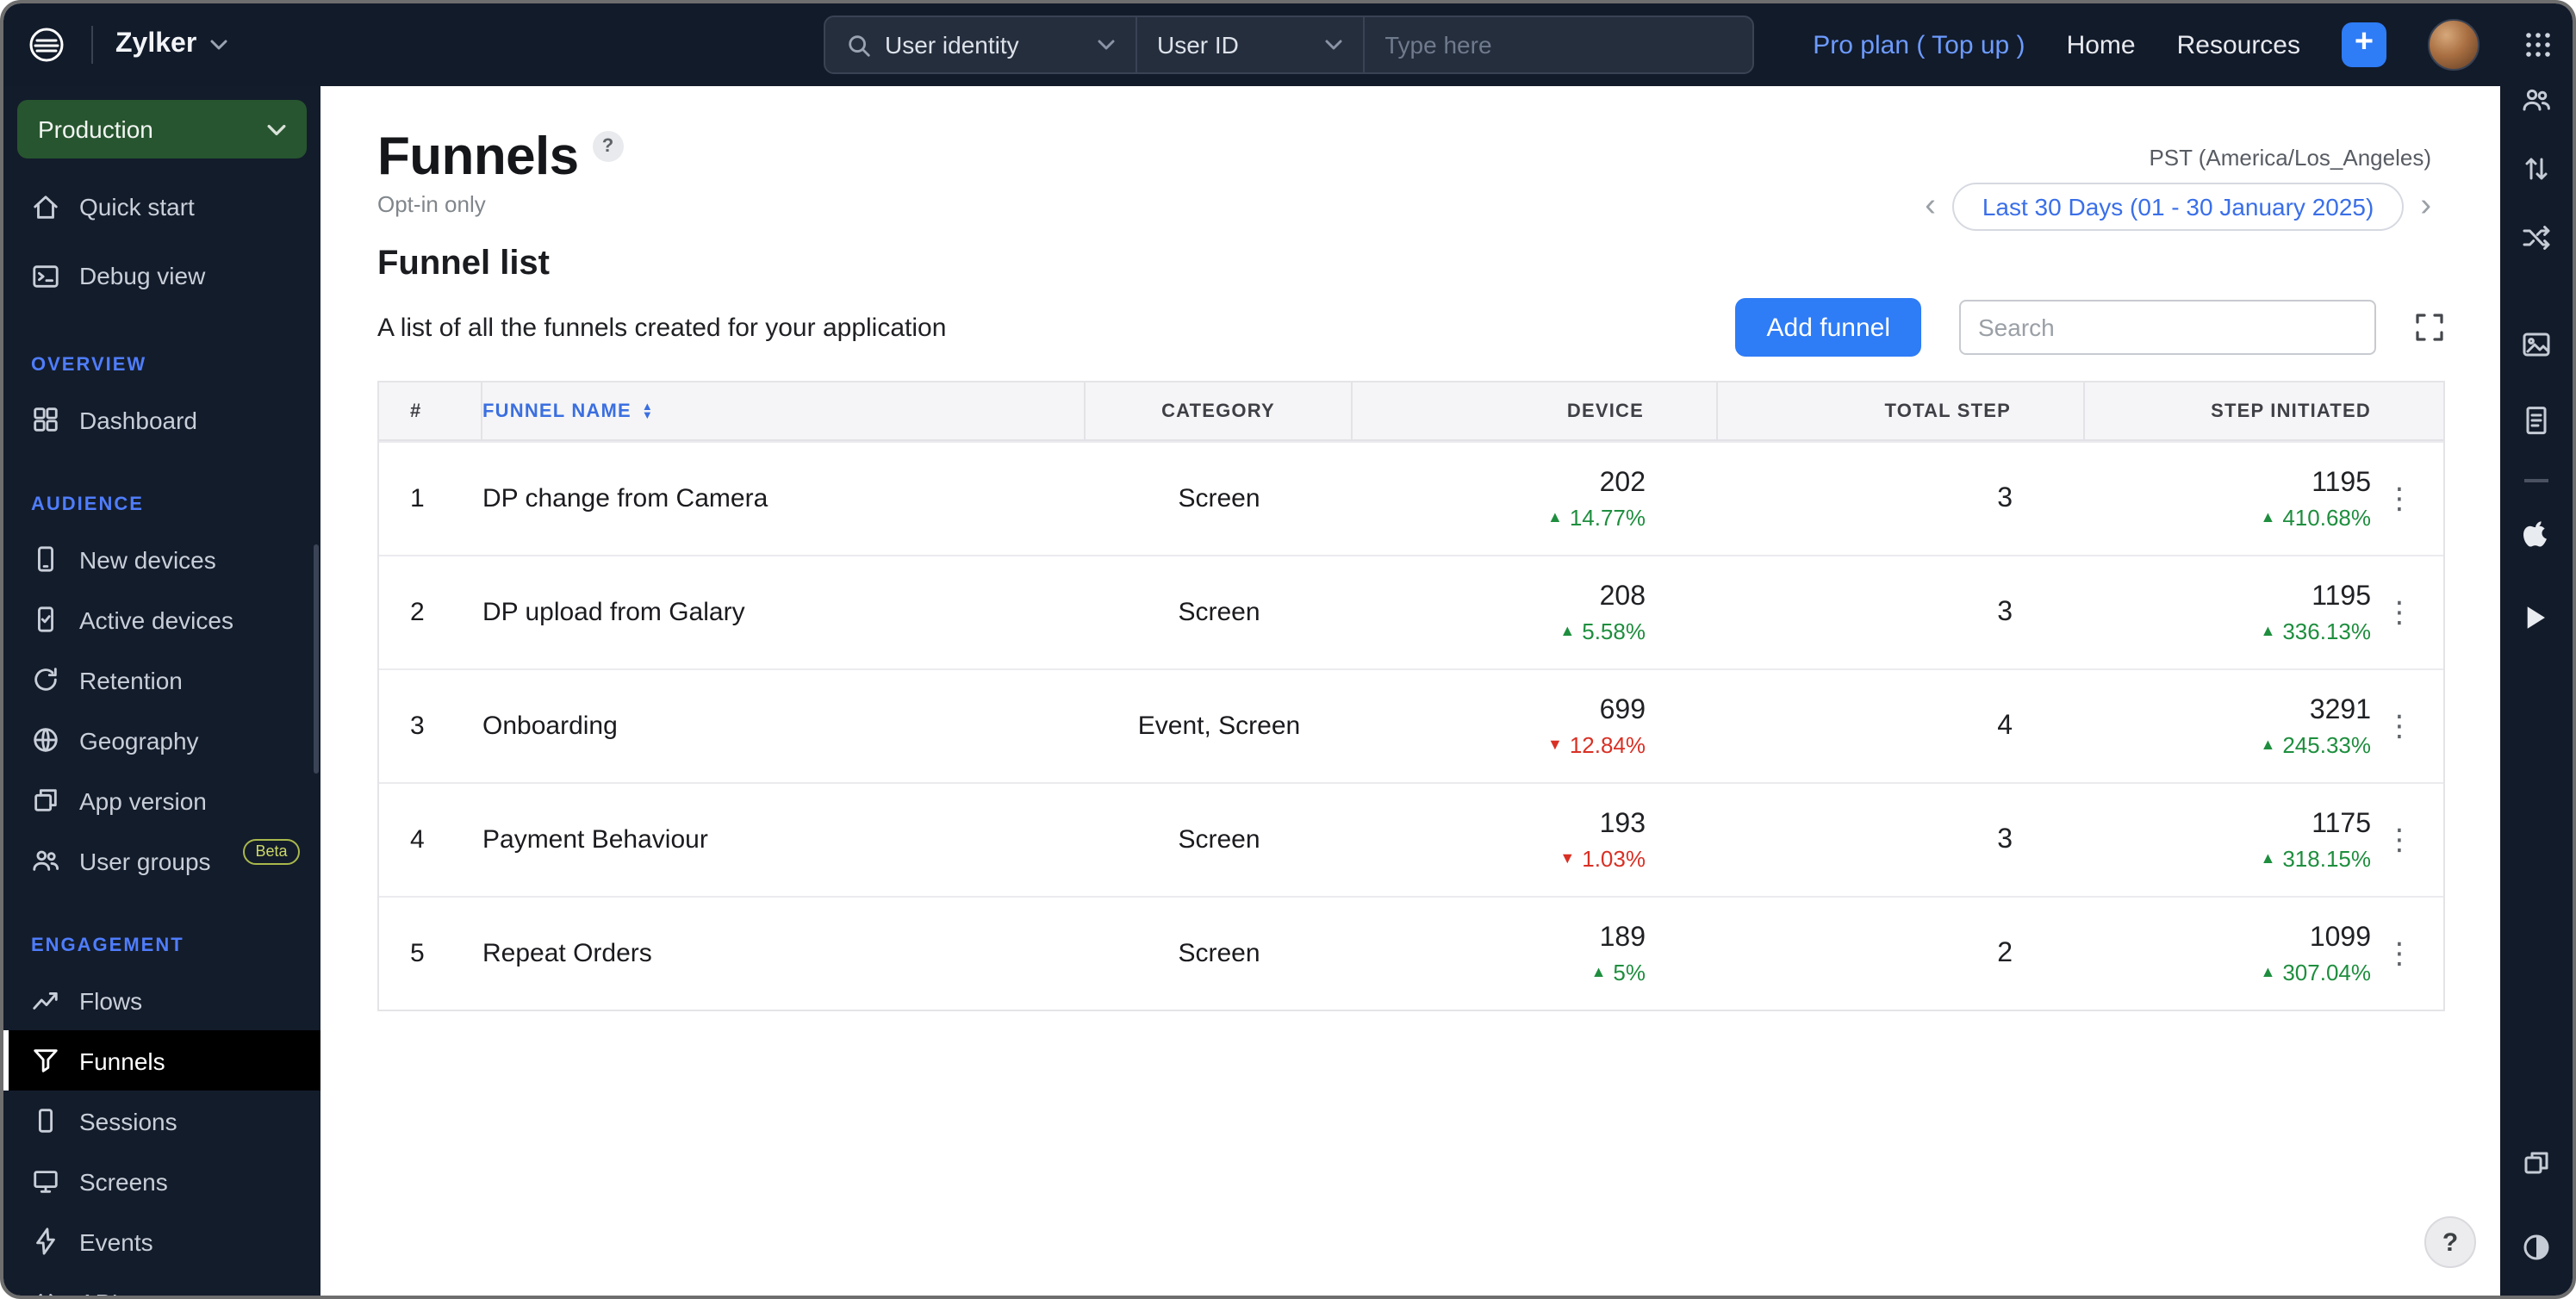 Image resolution: width=2576 pixels, height=1299 pixels. Describe the element at coordinates (89, 365) in the screenshot. I see `section-label-overview: OVERVIEW` at that location.